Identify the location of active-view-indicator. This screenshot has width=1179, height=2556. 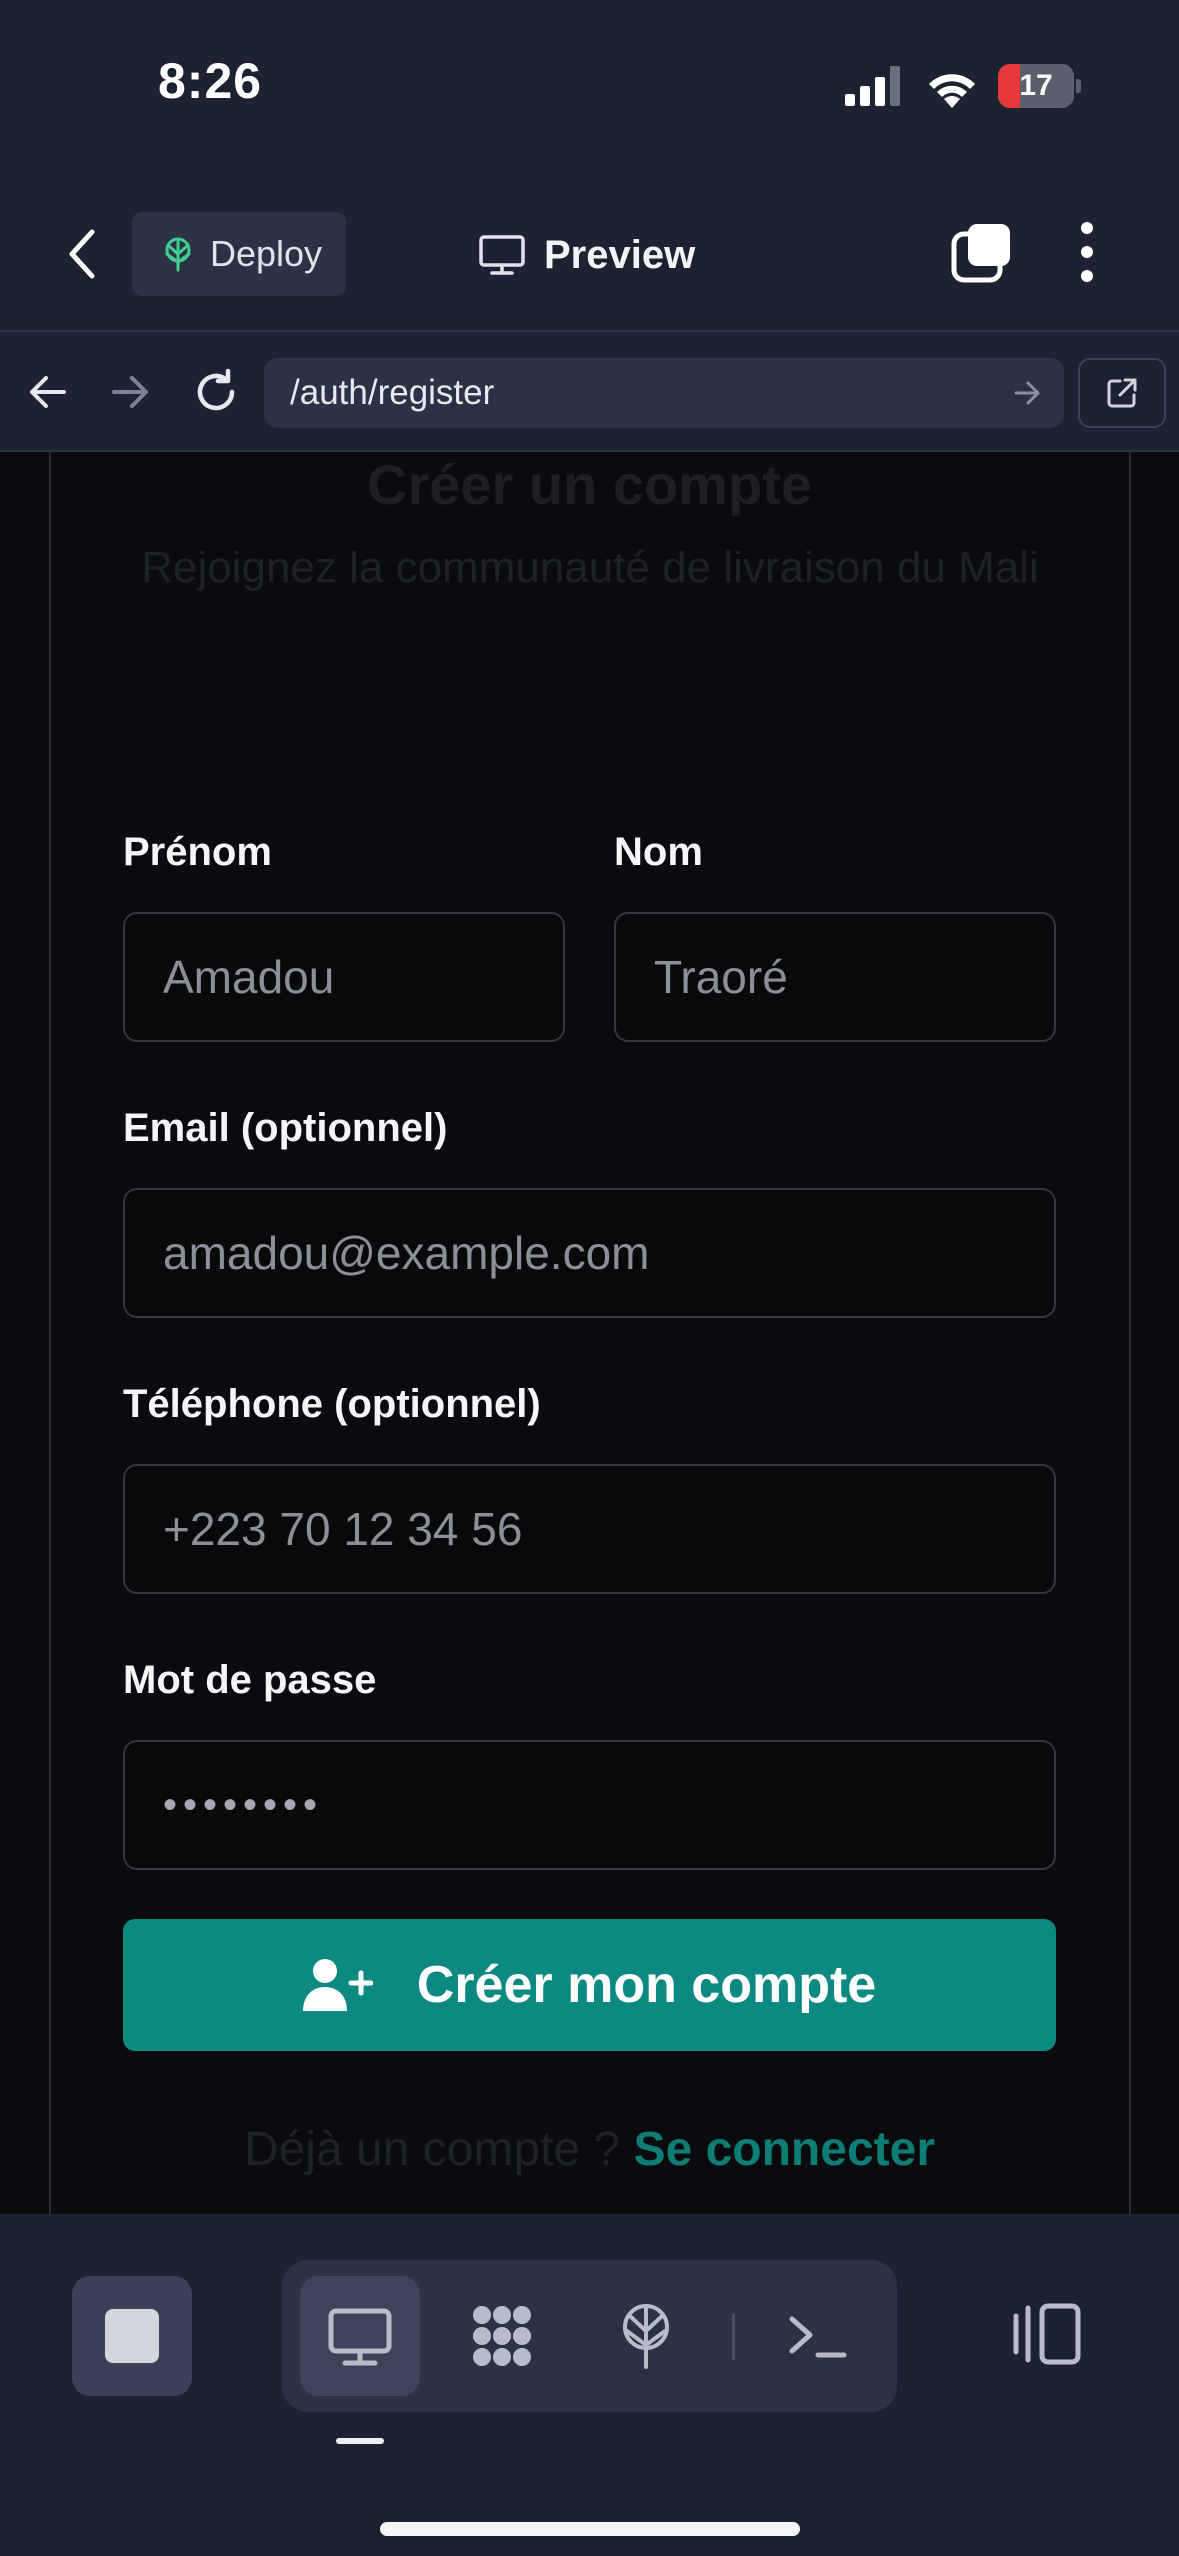
(360, 2441).